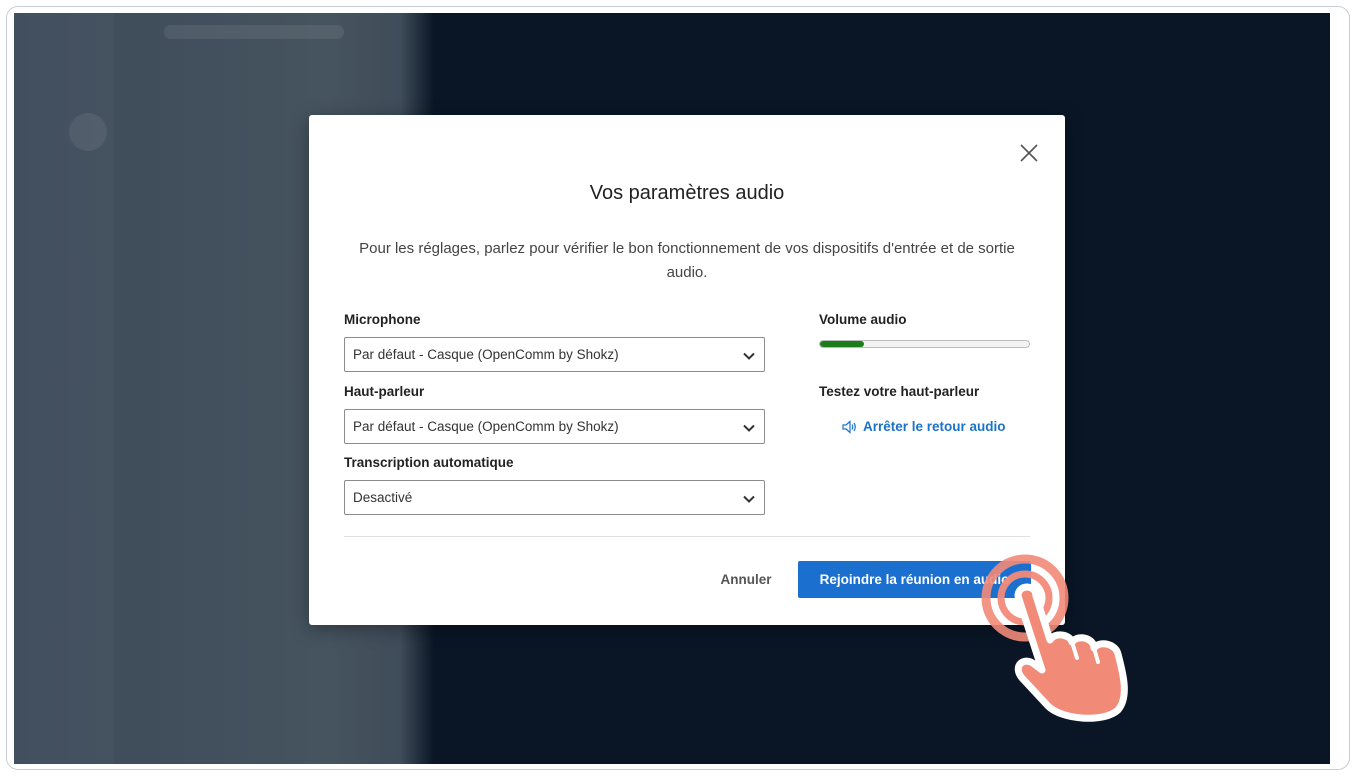 The height and width of the screenshot is (776, 1357). I want to click on pointing-hand-icon, so click(1054, 638).